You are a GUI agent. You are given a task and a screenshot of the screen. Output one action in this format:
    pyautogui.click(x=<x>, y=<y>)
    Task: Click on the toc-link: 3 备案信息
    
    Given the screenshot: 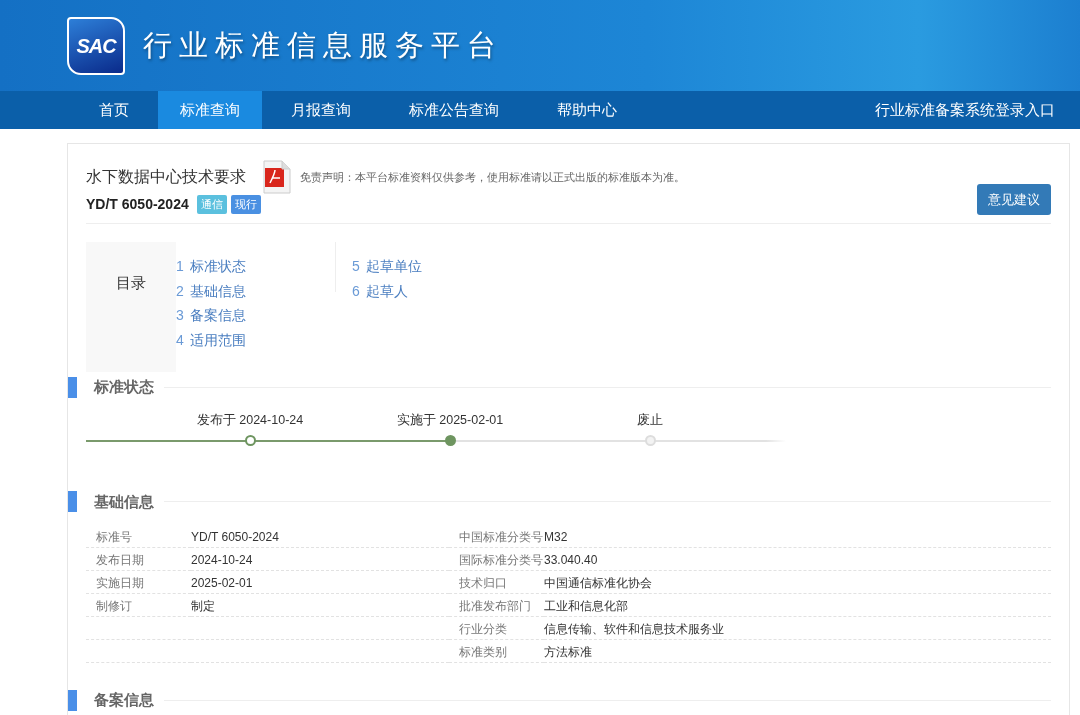 What is the action you would take?
    pyautogui.click(x=255, y=315)
    